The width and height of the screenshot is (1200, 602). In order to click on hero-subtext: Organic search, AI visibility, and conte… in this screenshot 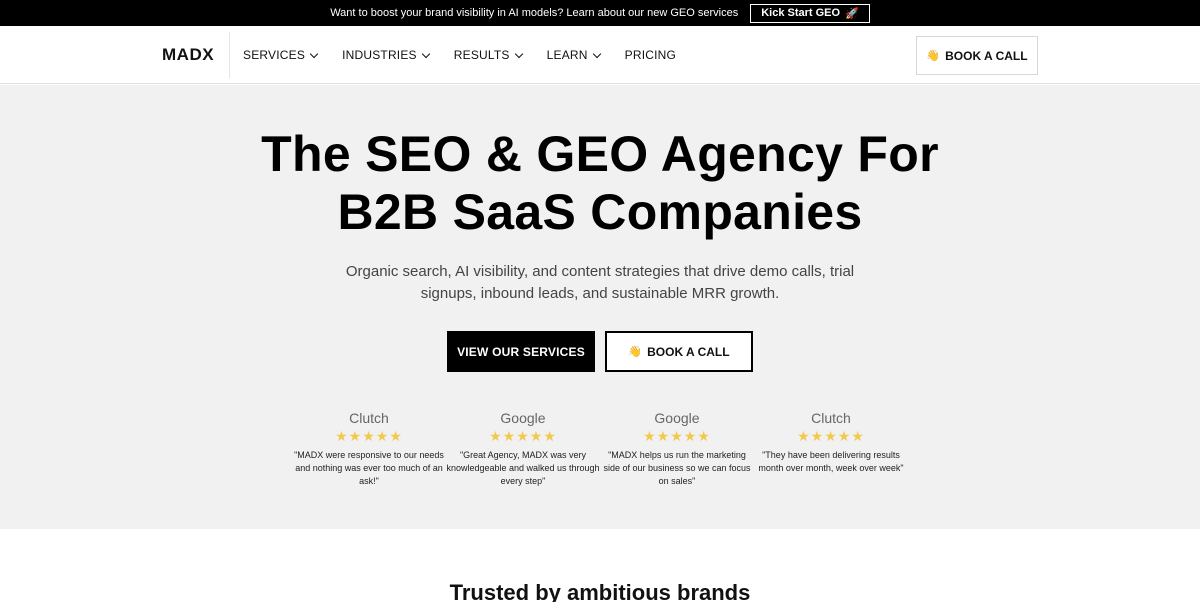, I will do `click(600, 282)`.